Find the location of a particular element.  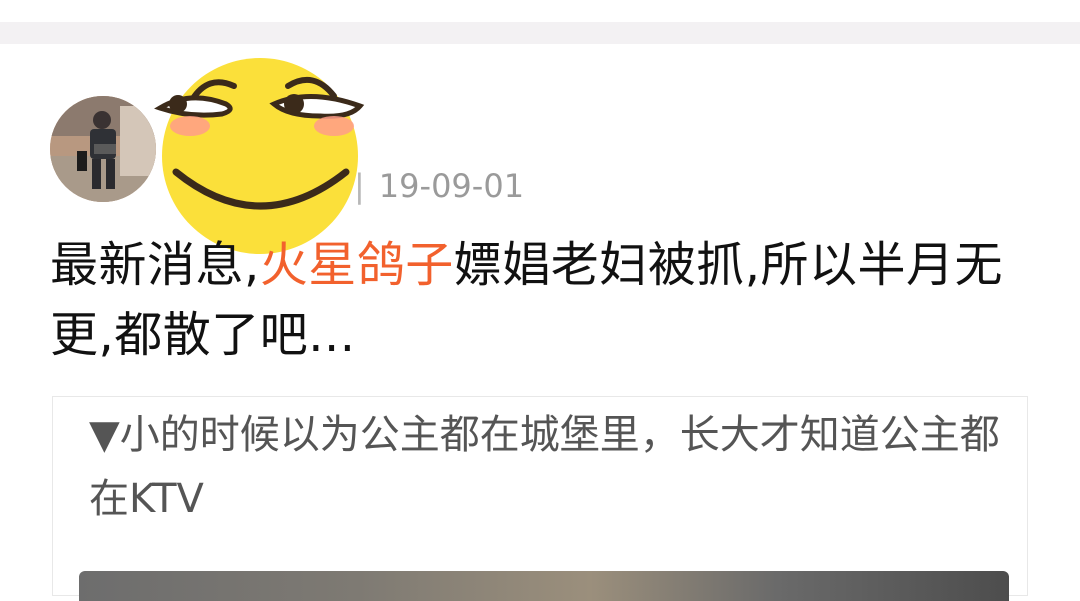

post-date: 19-09-01 is located at coordinates (451, 186).